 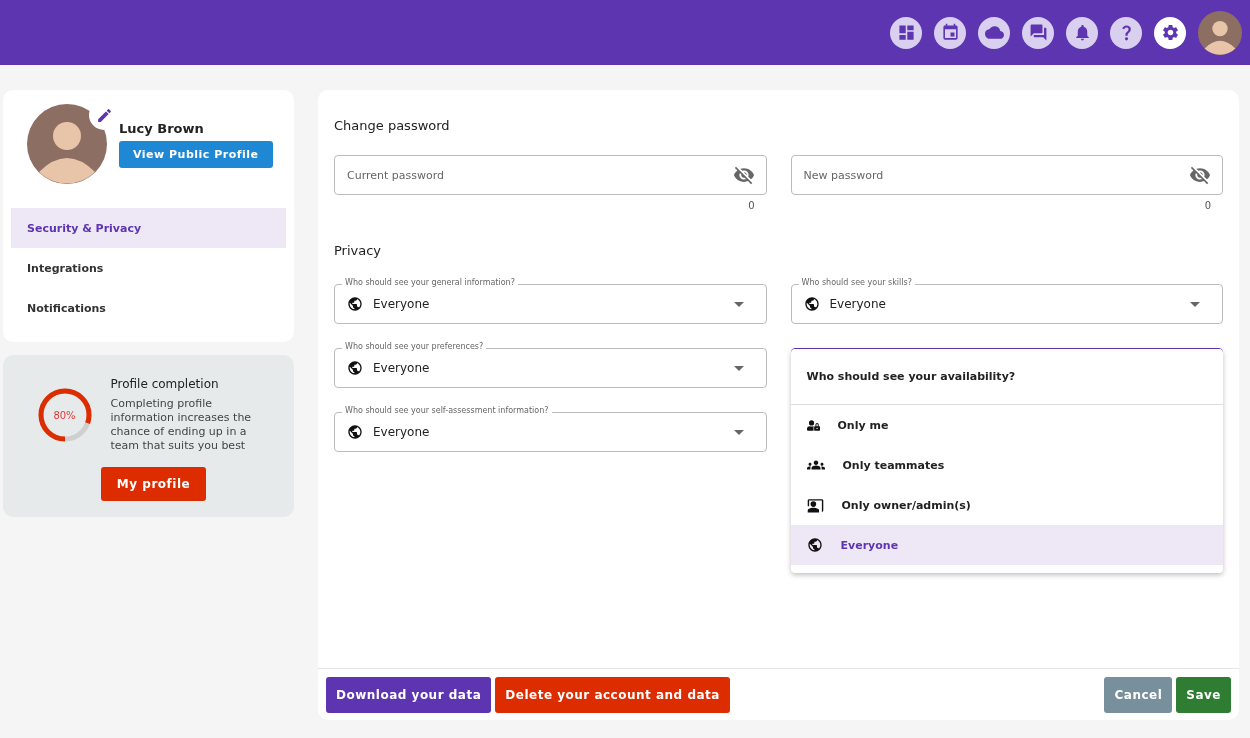 I want to click on avatar, so click(x=1220, y=32).